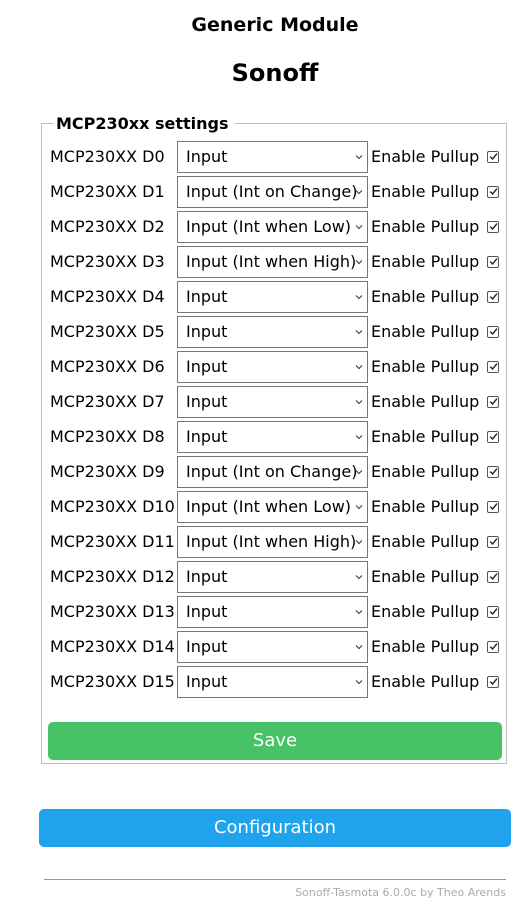 This screenshot has height=905, width=526. Describe the element at coordinates (107, 366) in the screenshot. I see `pin-label: MCP230XX D6` at that location.